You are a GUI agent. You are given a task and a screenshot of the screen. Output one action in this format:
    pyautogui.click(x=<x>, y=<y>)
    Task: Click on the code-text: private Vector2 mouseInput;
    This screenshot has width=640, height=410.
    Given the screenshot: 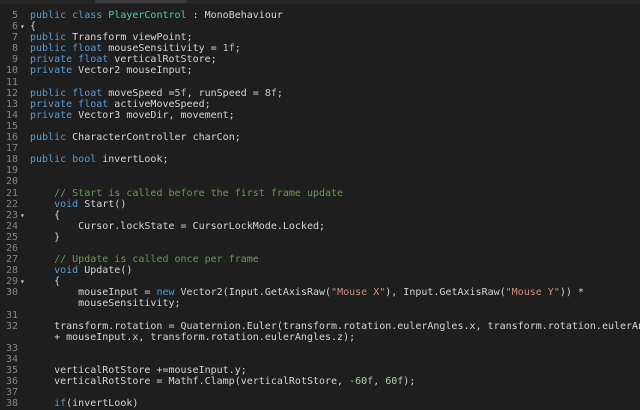 What is the action you would take?
    pyautogui.click(x=335, y=70)
    